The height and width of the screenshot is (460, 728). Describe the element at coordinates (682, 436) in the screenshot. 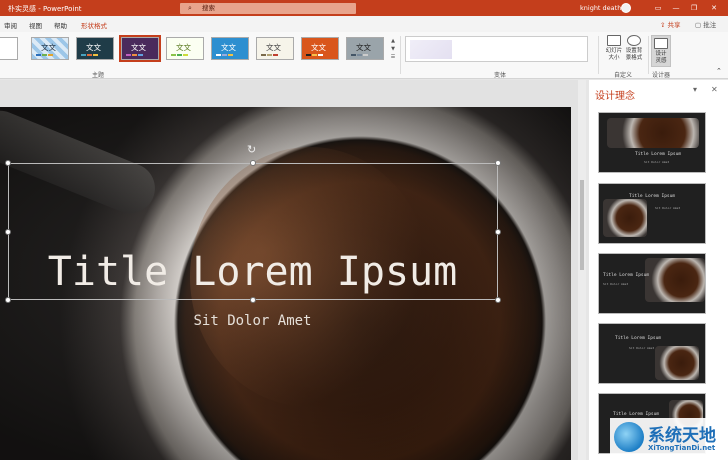

I see `watermark-cn: 系统天地` at that location.